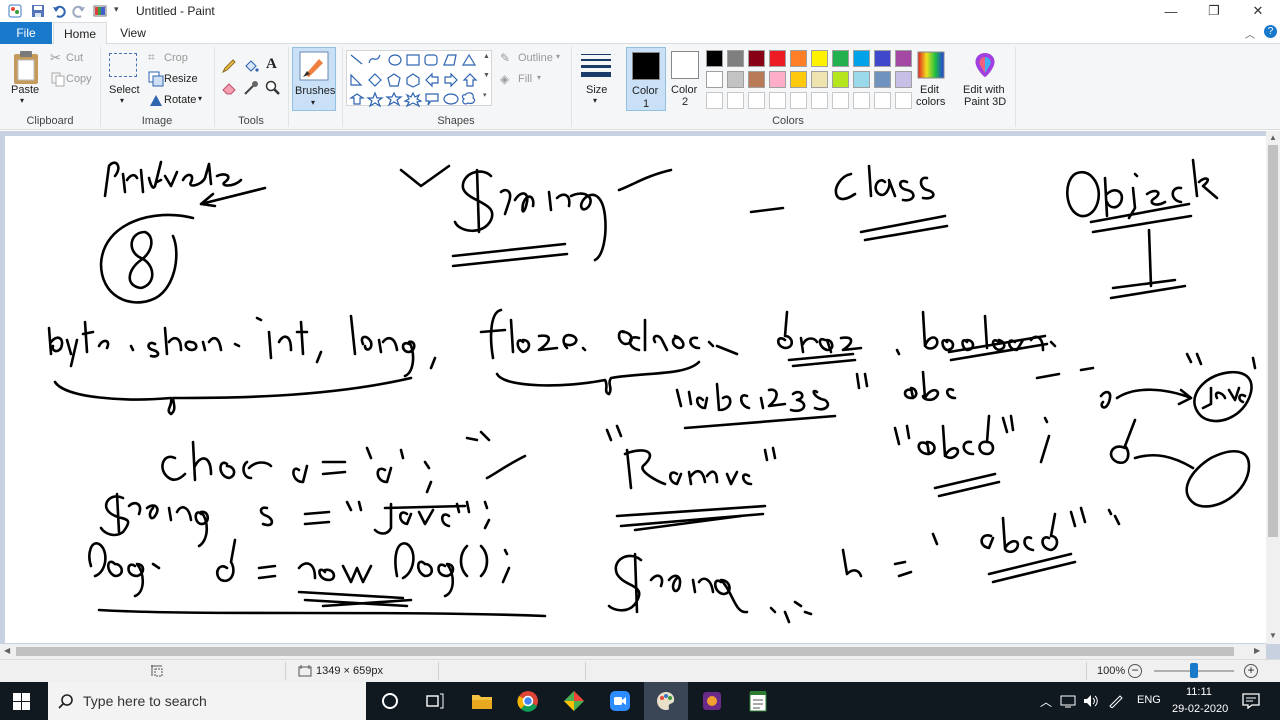 This screenshot has height=720, width=1280. I want to click on cut-icon: ✂, so click(58, 58).